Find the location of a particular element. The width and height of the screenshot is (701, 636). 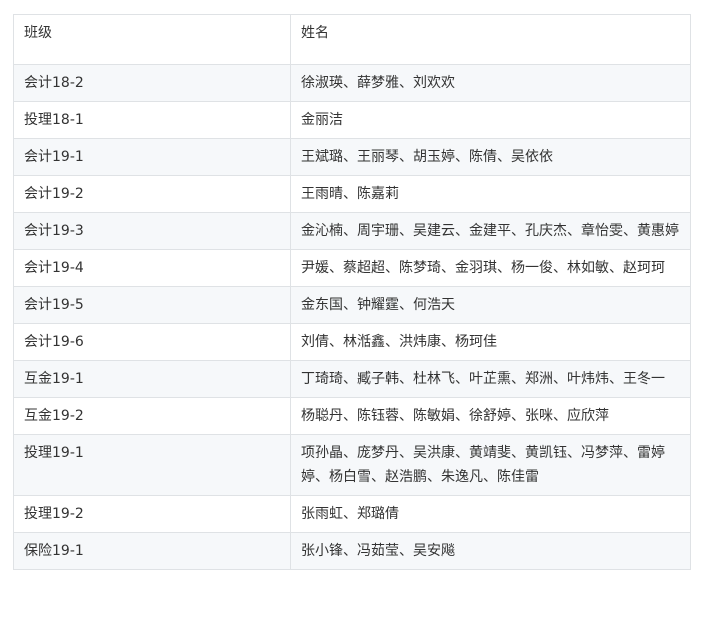

class-cell: 会计19-6 is located at coordinates (152, 342).